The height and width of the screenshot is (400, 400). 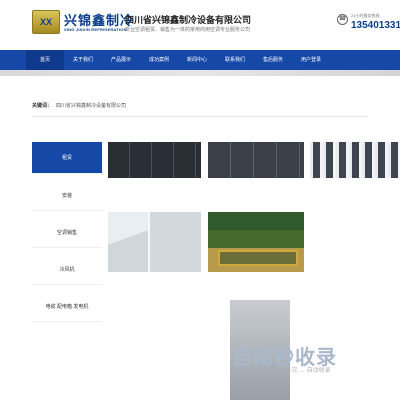 What do you see at coordinates (67, 307) in the screenshot?
I see `category-item-cables: 电缆 配电箱 发电机` at bounding box center [67, 307].